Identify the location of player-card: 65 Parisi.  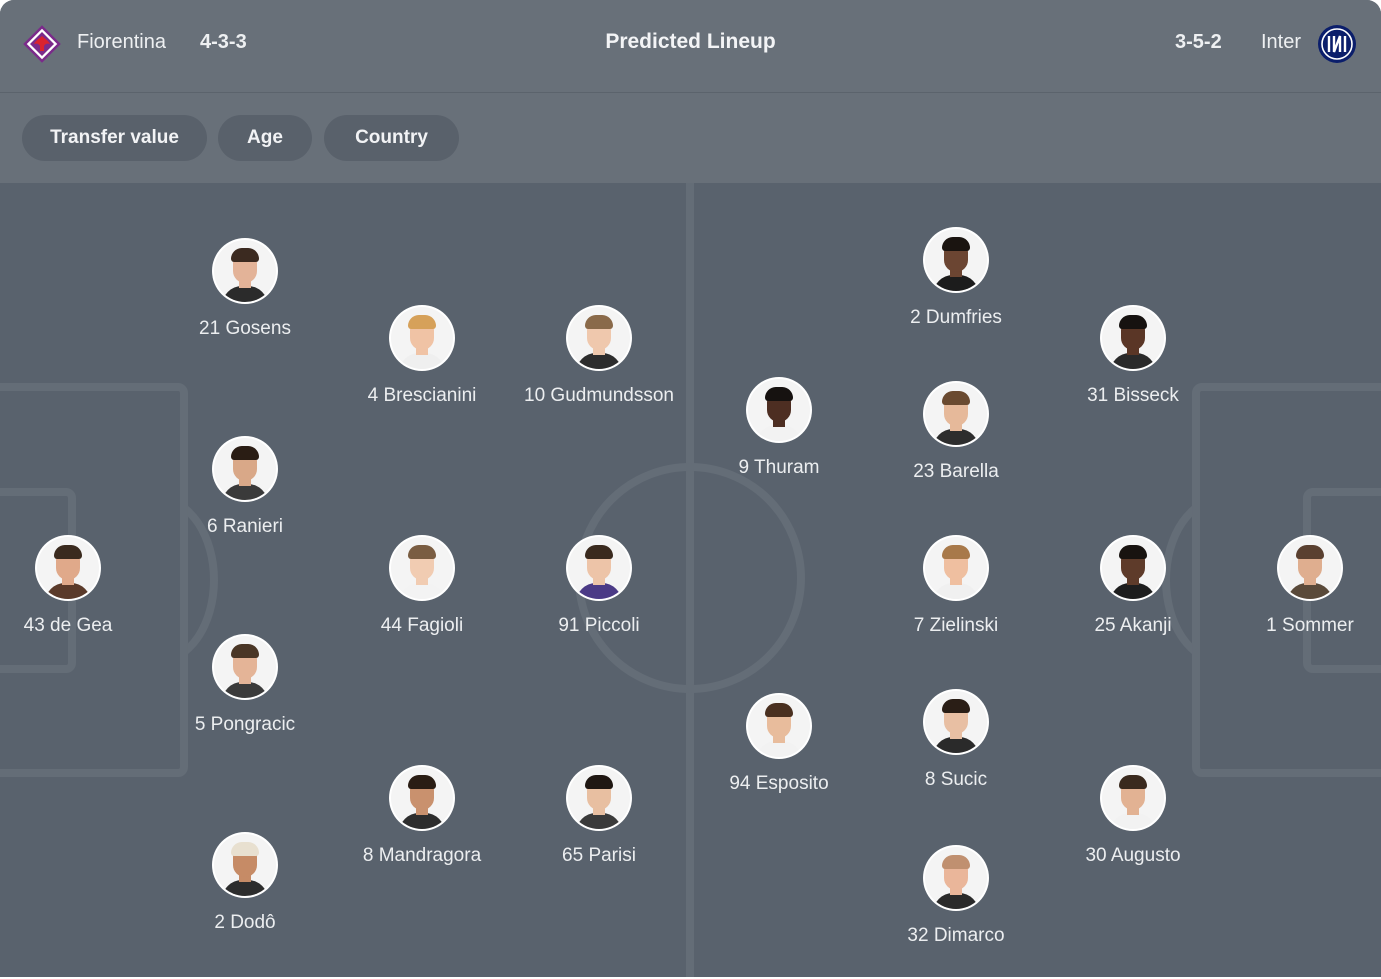
(599, 817).